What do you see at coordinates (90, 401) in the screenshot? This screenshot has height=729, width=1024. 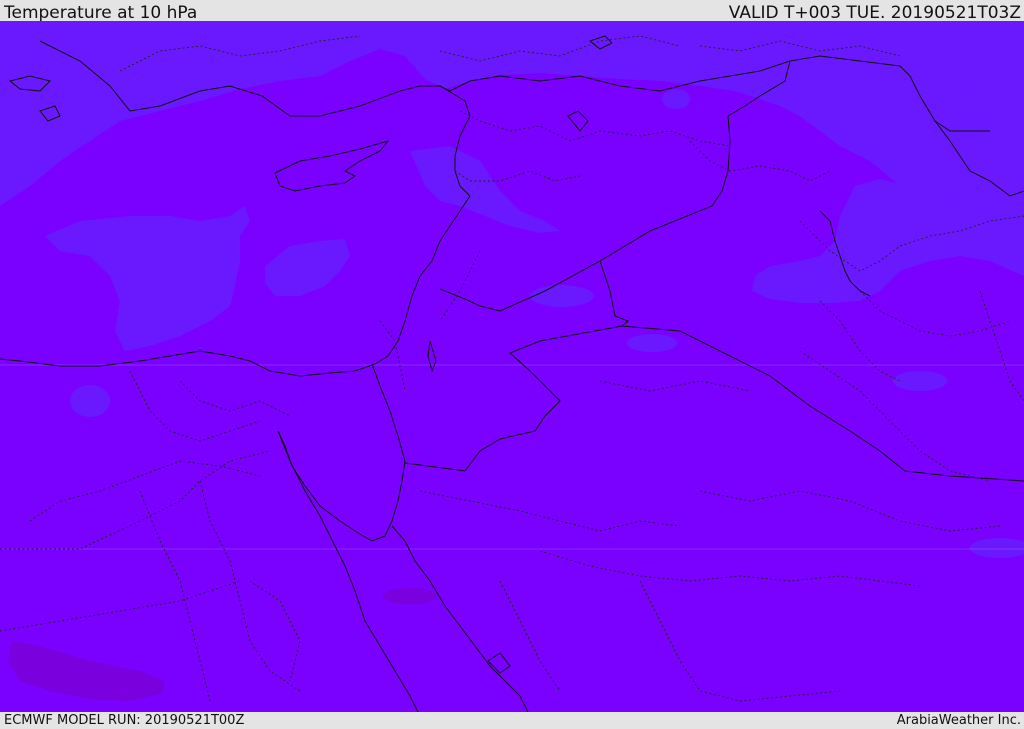 I see `mediterranean-cool-blob` at bounding box center [90, 401].